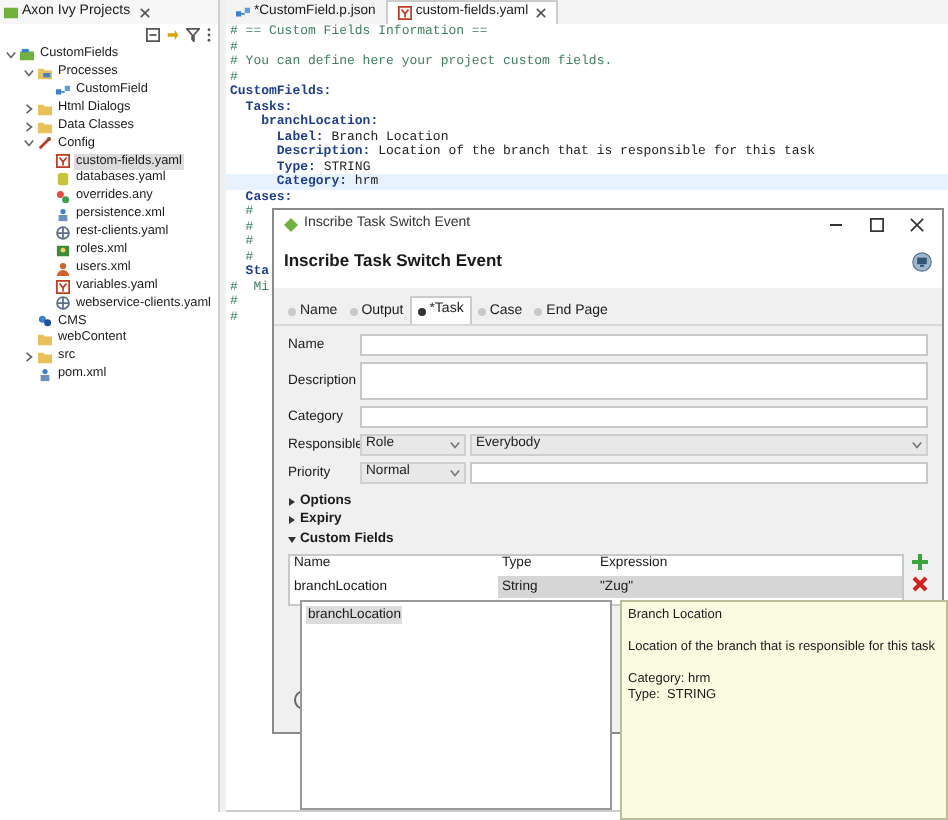  What do you see at coordinates (63, 197) in the screenshot?
I see `file-icon` at bounding box center [63, 197].